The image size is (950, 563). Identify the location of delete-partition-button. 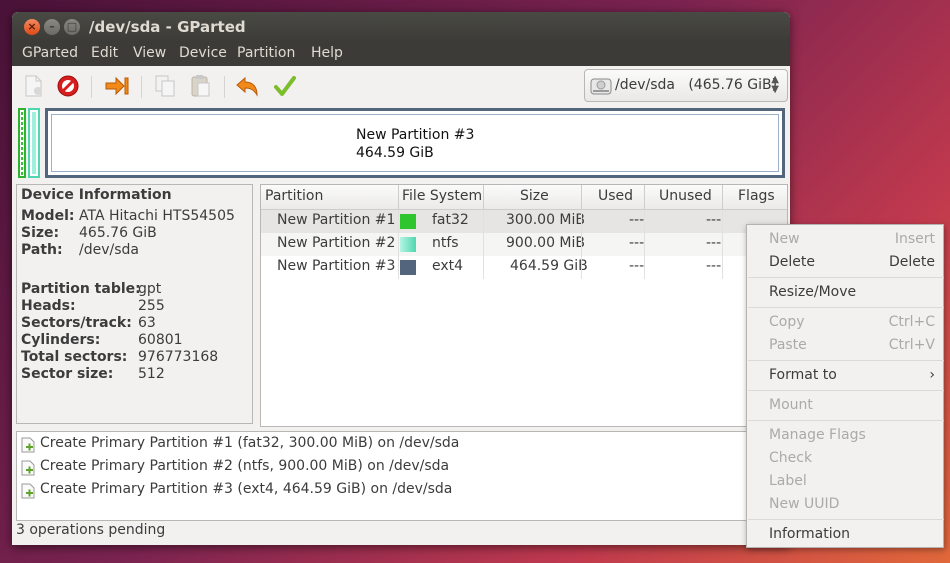
(68, 86).